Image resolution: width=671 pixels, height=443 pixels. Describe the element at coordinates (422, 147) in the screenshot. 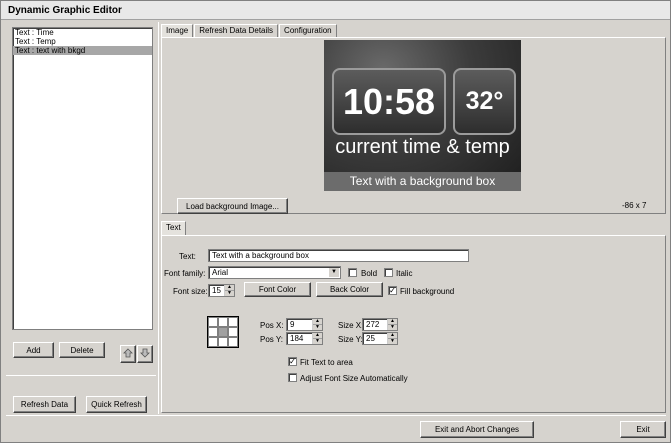

I see `preview-caption: current time & temp` at that location.